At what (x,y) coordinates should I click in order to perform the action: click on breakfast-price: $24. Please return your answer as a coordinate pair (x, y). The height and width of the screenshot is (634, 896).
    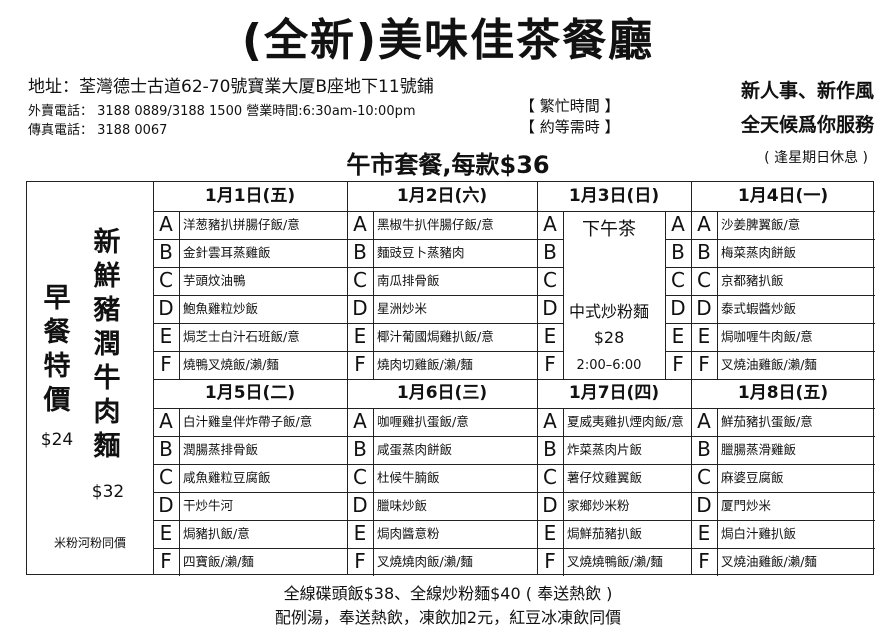
    Looking at the image, I should click on (57, 440).